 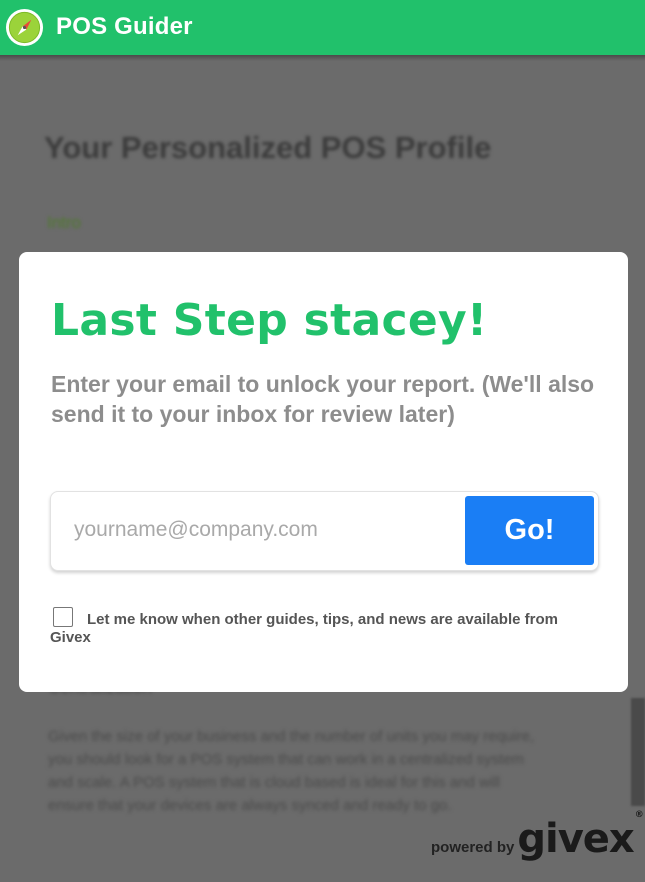 I want to click on powered-by-givex: powered by givex®, so click(x=537, y=836).